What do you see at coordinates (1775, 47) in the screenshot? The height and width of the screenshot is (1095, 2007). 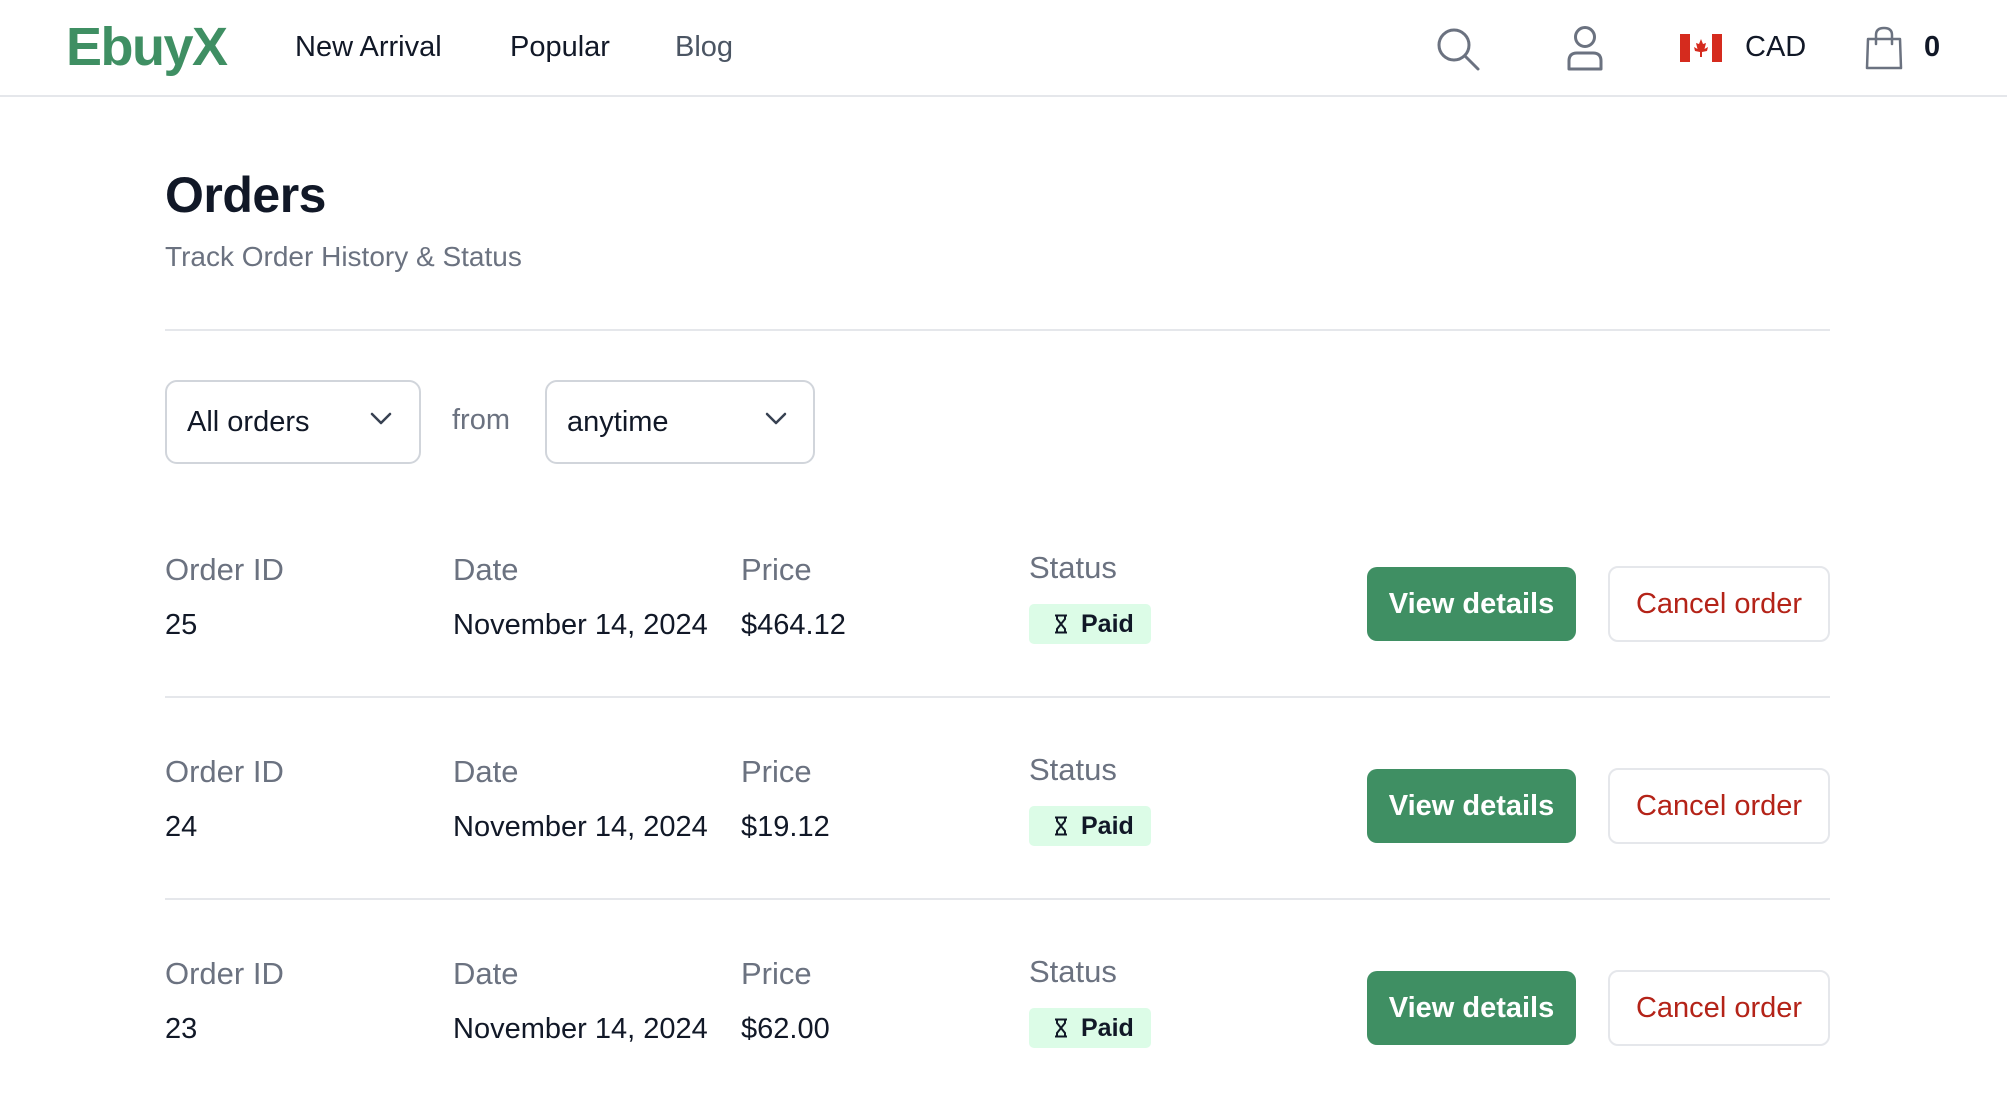 I see `currency-label: CAD` at bounding box center [1775, 47].